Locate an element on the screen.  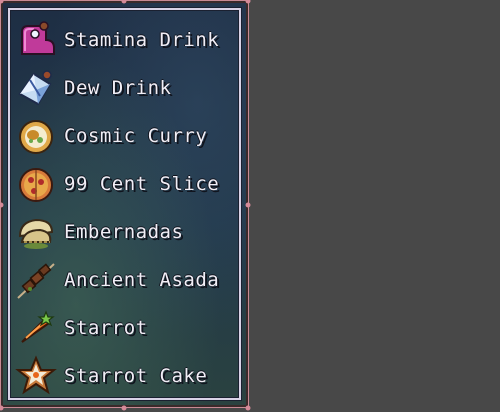
dew-drink-icon is located at coordinates (35, 88).